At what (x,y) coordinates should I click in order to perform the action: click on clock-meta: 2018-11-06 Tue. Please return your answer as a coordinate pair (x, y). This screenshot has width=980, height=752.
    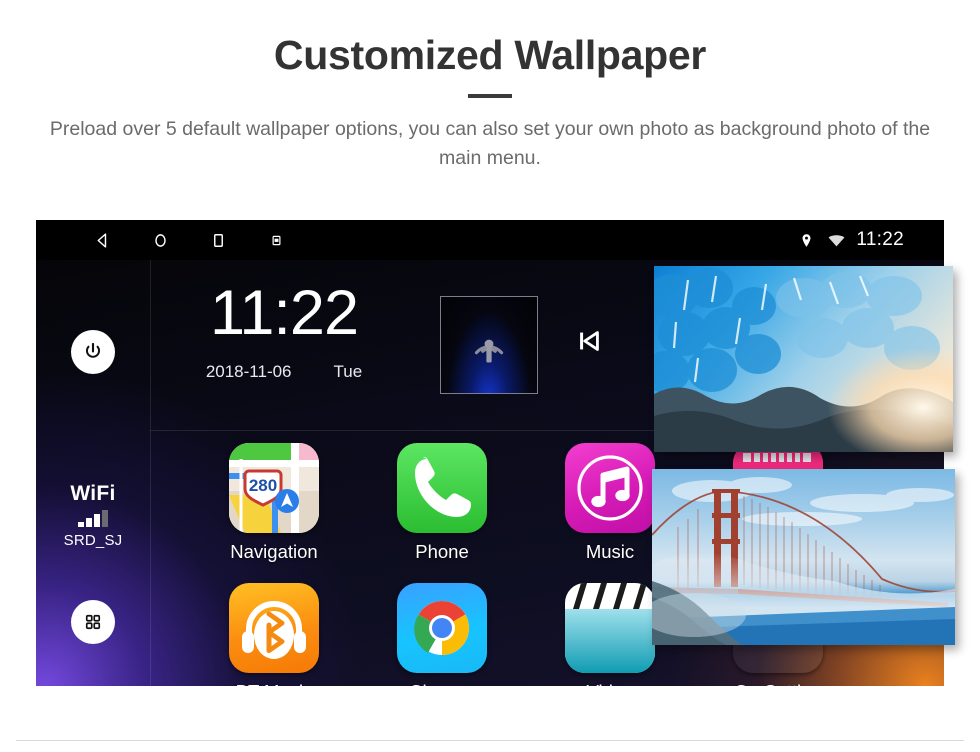
    Looking at the image, I should click on (284, 372).